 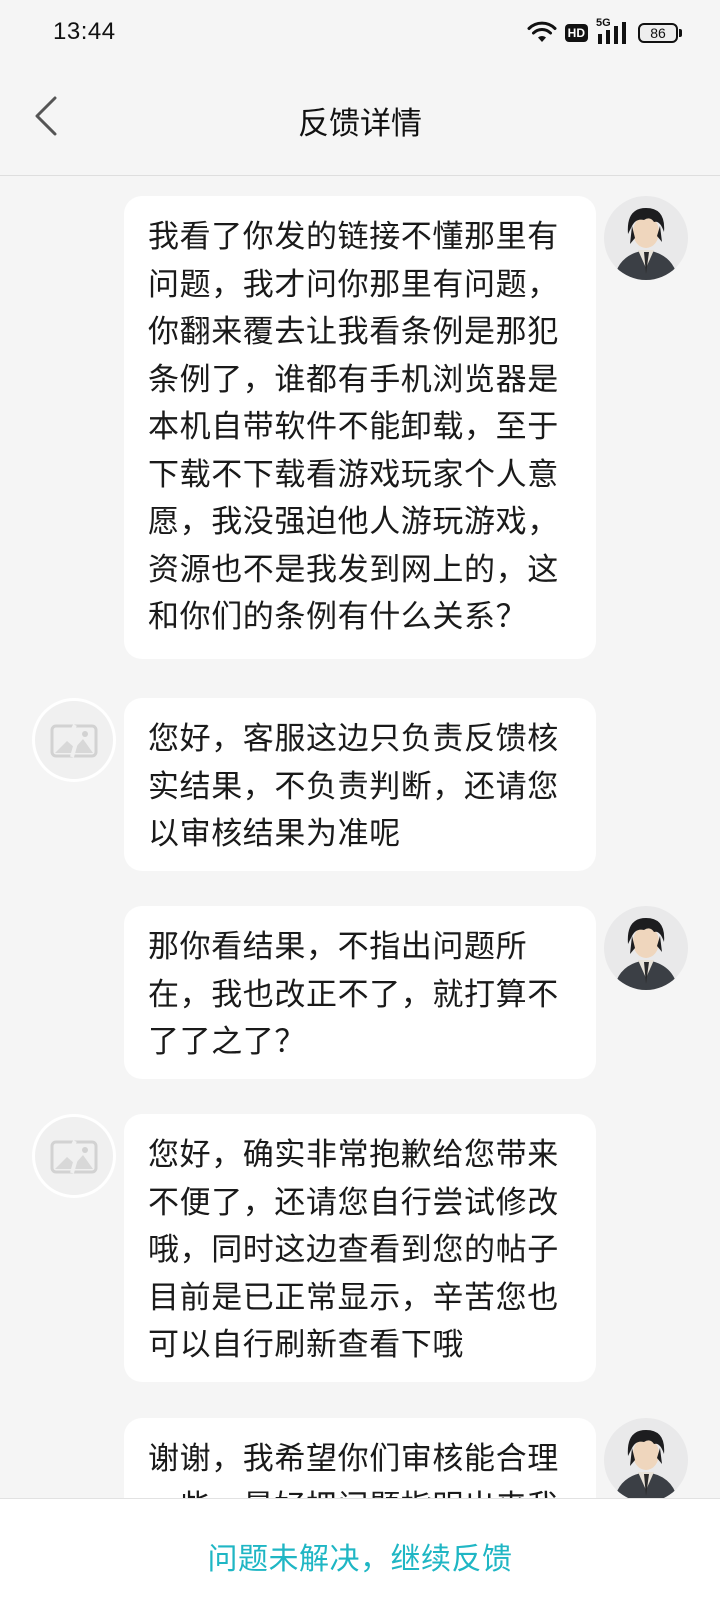 What do you see at coordinates (603, 23) in the screenshot?
I see `network-type-label: 5G` at bounding box center [603, 23].